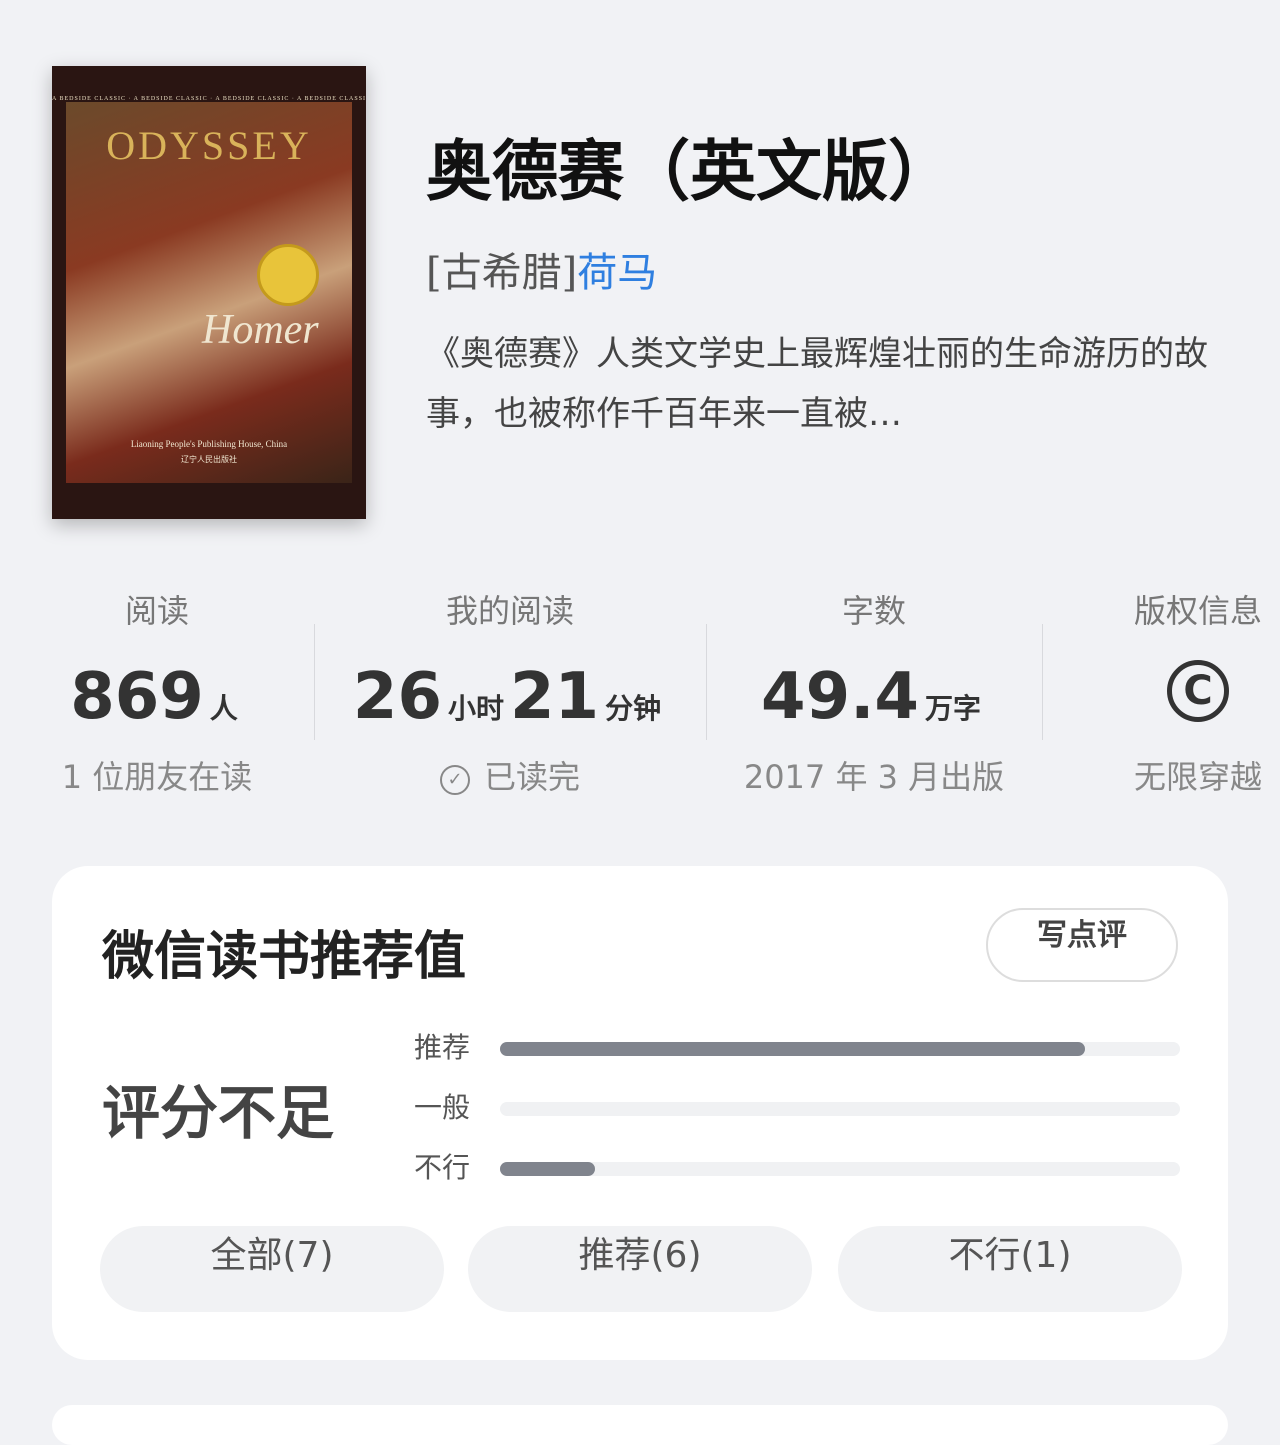 Image resolution: width=1280 pixels, height=1445 pixels. What do you see at coordinates (952, 708) in the screenshot?
I see `word-count-unit: 万字` at bounding box center [952, 708].